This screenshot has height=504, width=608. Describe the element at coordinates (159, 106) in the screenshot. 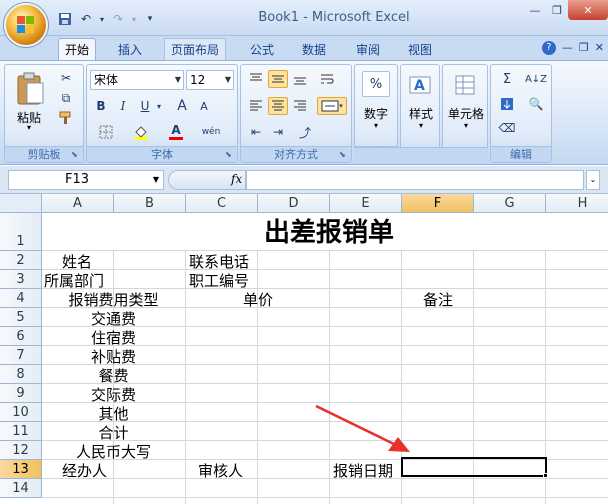

I see `underline-dropdown-icon: ▾` at that location.